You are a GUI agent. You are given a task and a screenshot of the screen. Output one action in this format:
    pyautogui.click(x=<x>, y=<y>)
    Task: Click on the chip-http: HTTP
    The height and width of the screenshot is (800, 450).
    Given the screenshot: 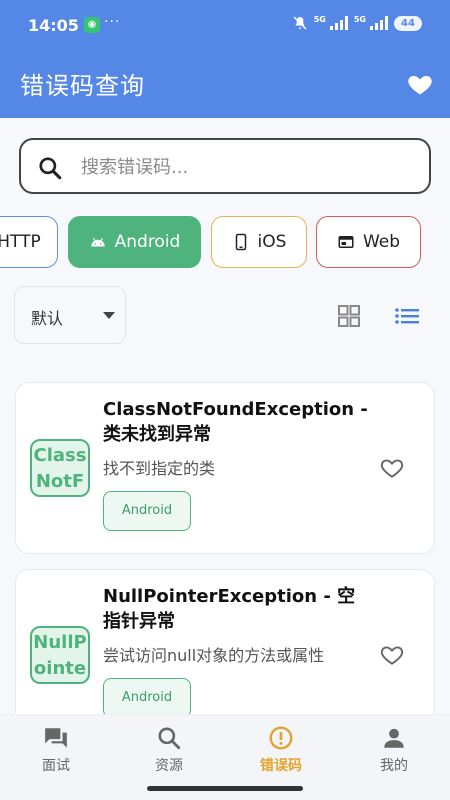 What is the action you would take?
    pyautogui.click(x=29, y=242)
    